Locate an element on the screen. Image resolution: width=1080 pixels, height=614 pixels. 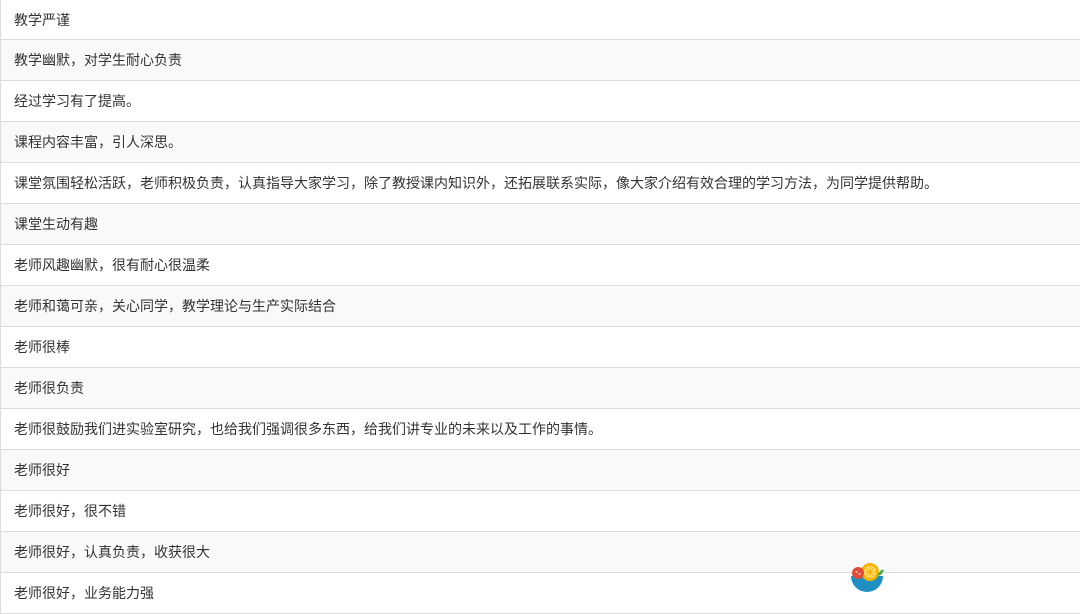
comment-text: 老师风趣幽默，很有耐心很温柔 is located at coordinates (112, 266).